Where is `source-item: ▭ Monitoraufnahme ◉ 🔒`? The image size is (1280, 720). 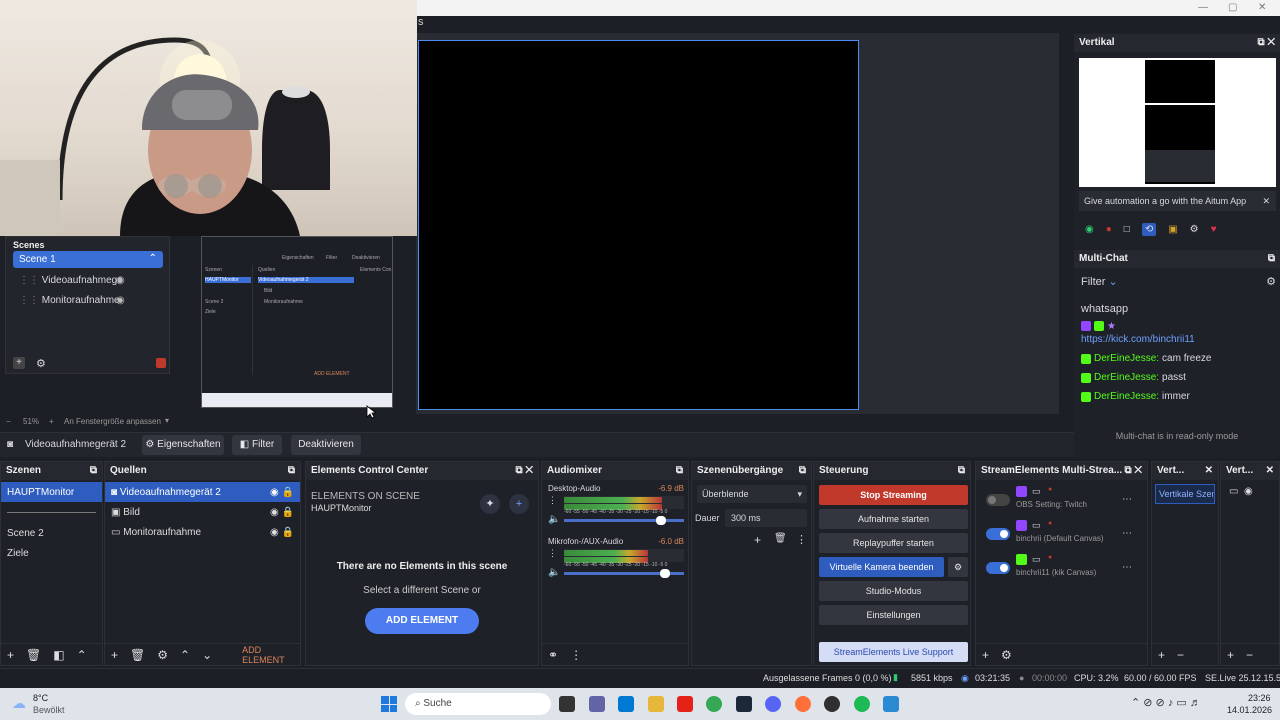 source-item: ▭ Monitoraufnahme ◉ 🔒 is located at coordinates (202, 532).